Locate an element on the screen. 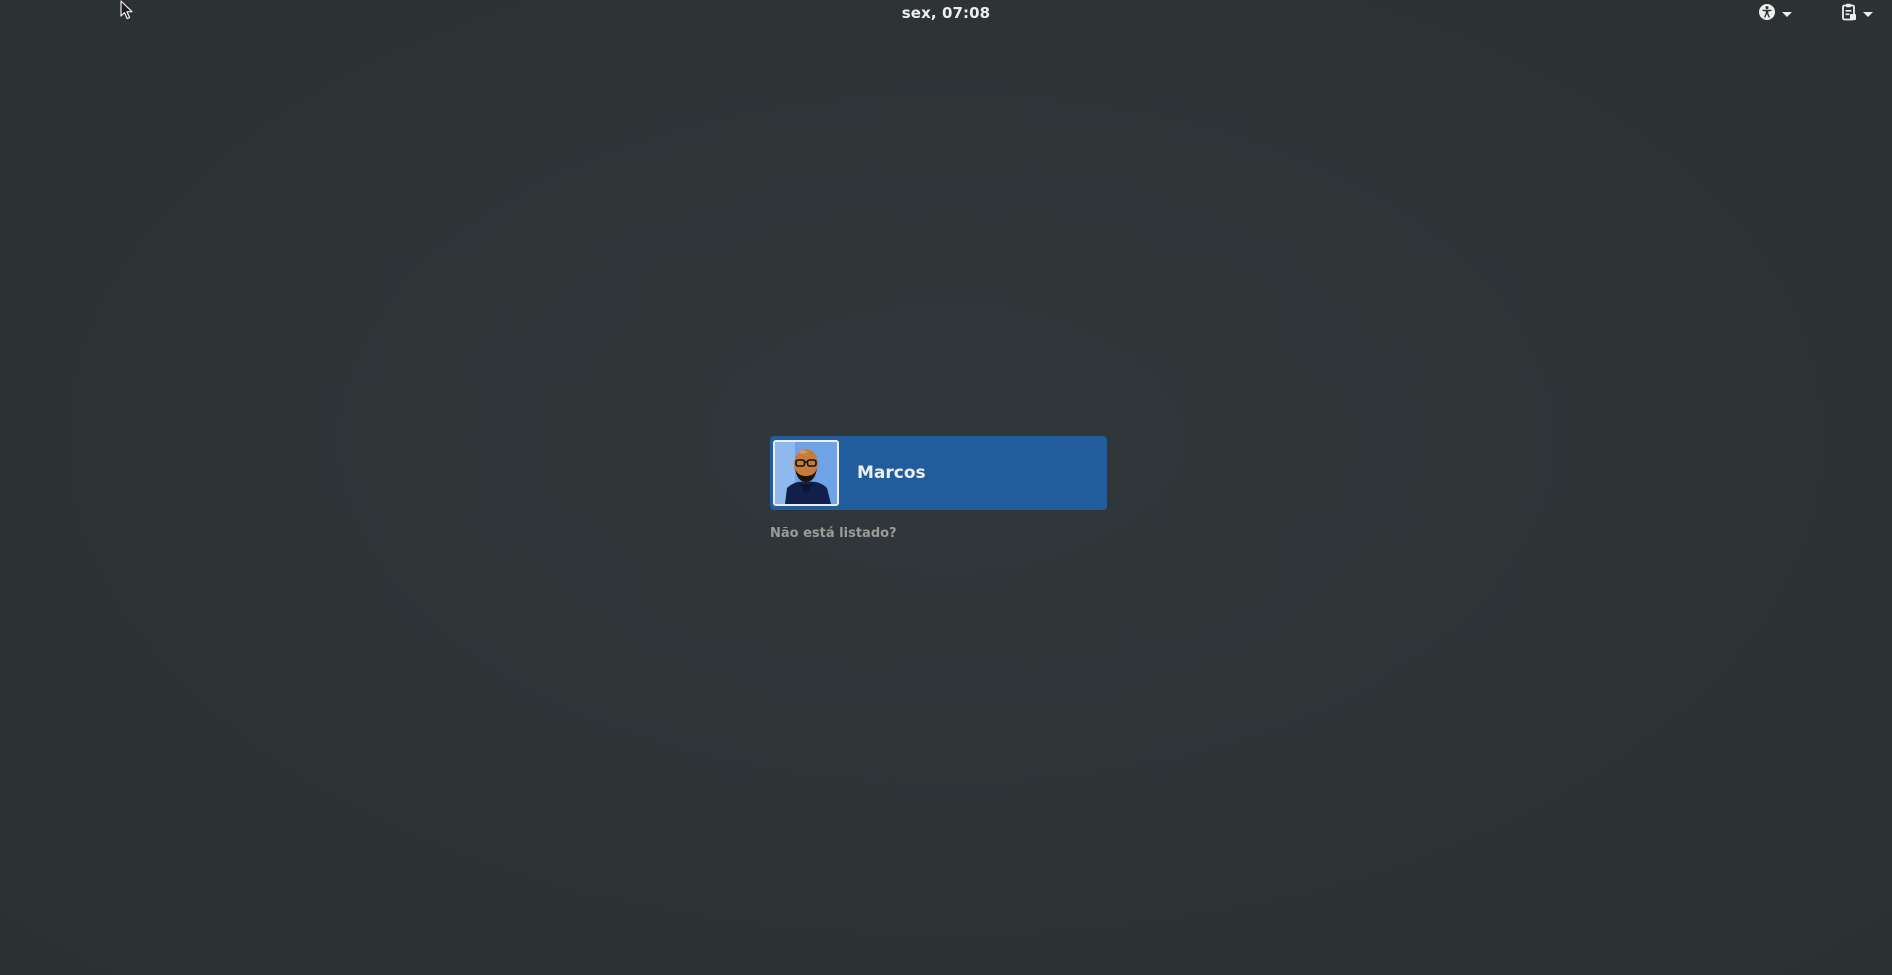 The height and width of the screenshot is (975, 1892). top-panel: sex, 07:08 is located at coordinates (946, 13).